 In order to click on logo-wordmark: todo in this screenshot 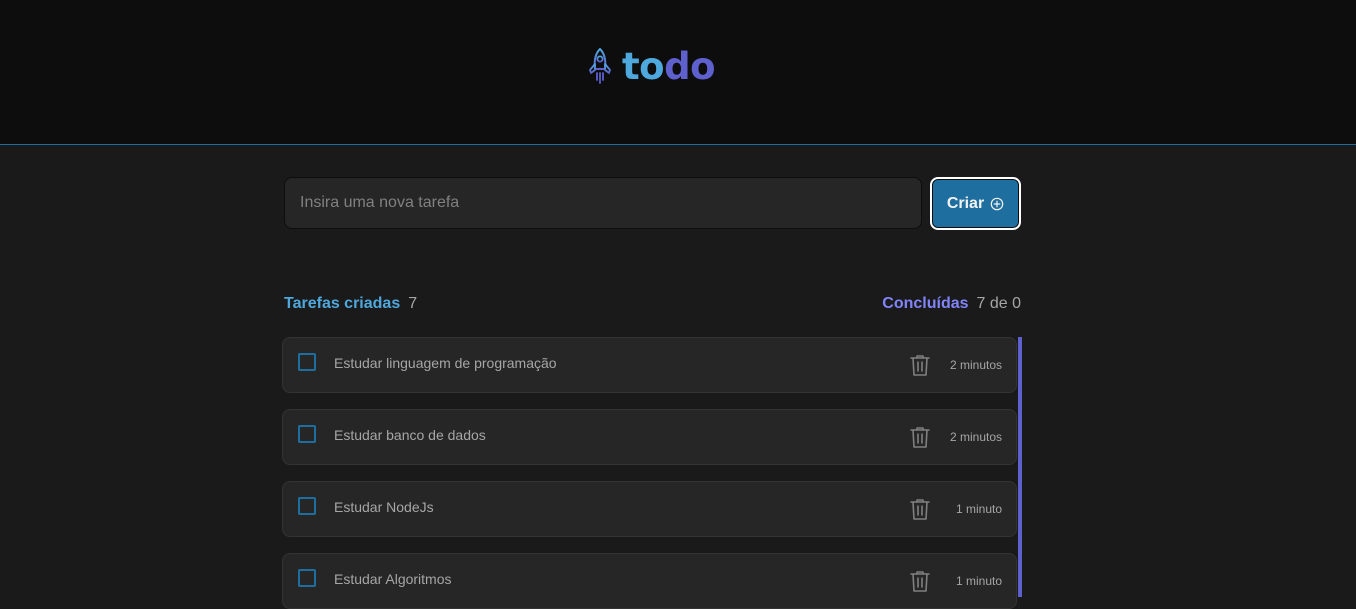, I will do `click(669, 66)`.